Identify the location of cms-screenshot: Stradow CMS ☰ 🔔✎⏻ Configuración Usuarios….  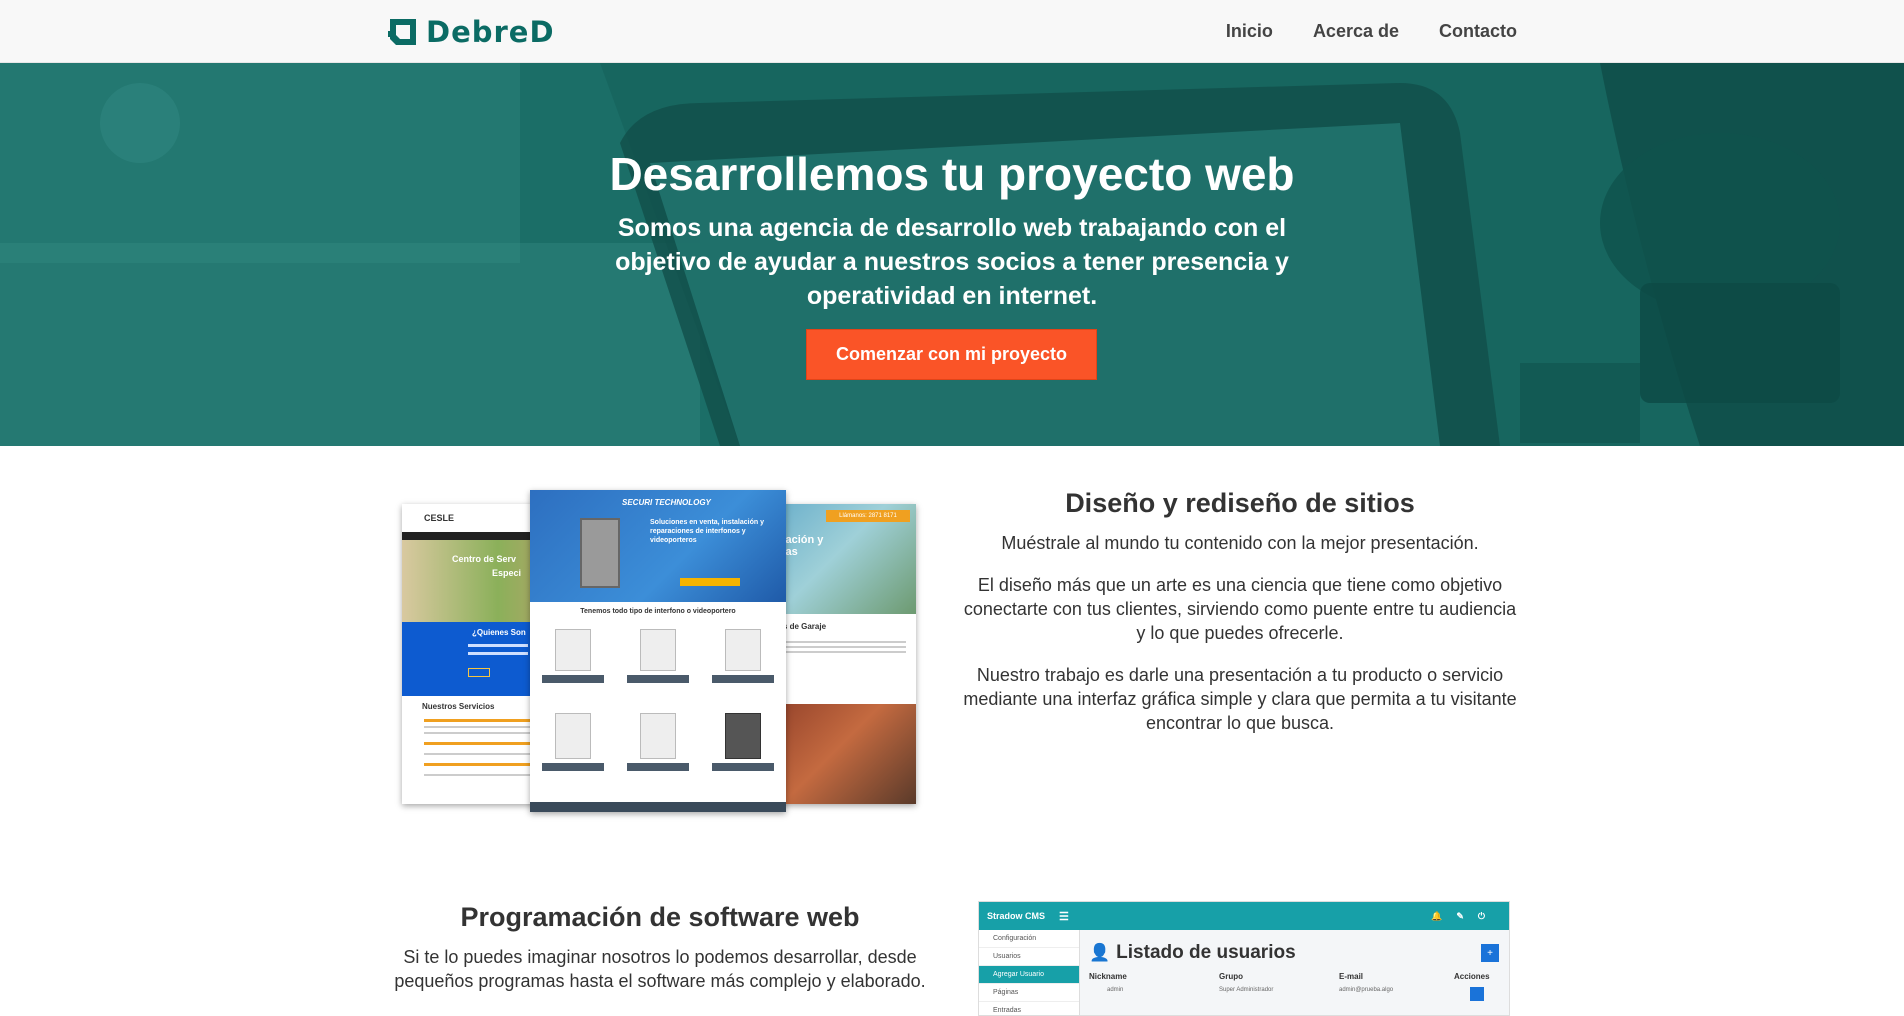
(1244, 958).